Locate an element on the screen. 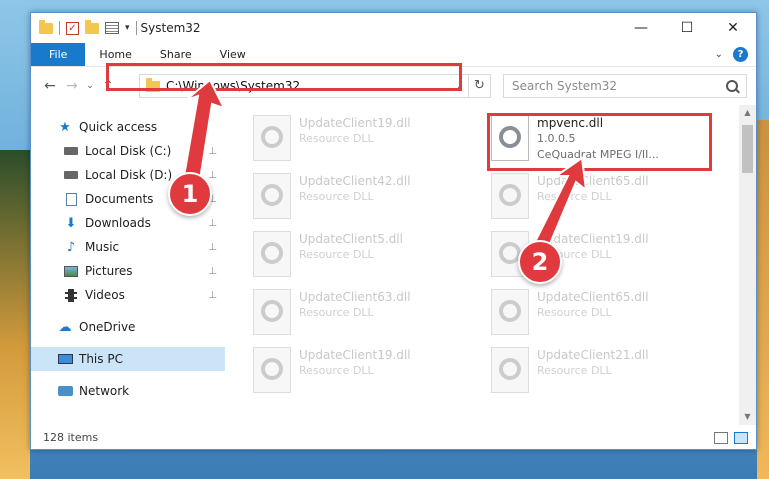 This screenshot has width=769, height=479. sidebar-item-network: Network is located at coordinates (128, 391).